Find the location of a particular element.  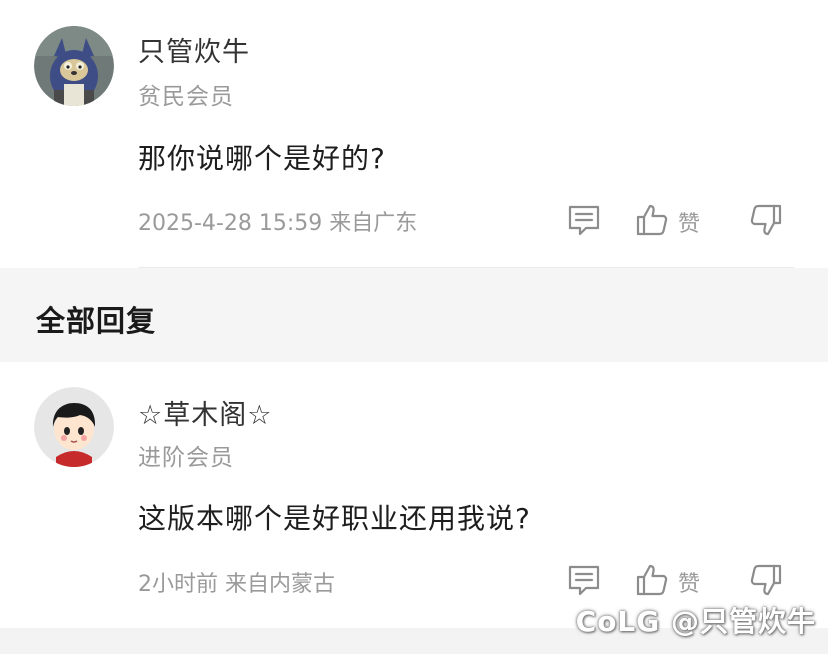

member-level-badge: 进阶会员 is located at coordinates (186, 458).